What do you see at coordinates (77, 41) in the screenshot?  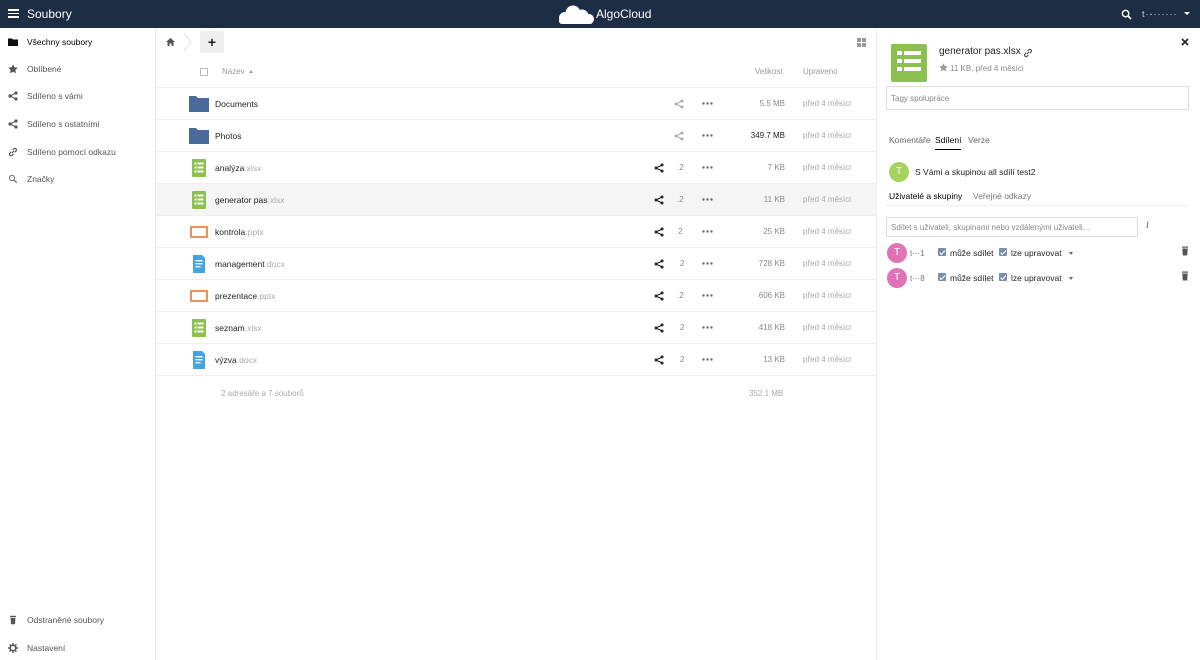 I see `sidebar-item-all-files: Všechny soubory` at bounding box center [77, 41].